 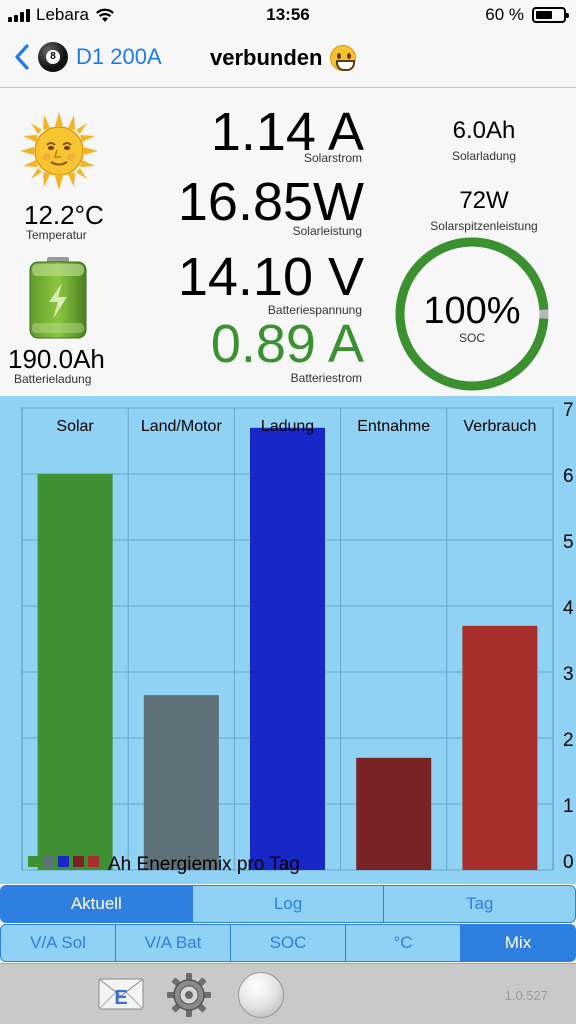 What do you see at coordinates (394, 813) in the screenshot?
I see `bar-entnahme` at bounding box center [394, 813].